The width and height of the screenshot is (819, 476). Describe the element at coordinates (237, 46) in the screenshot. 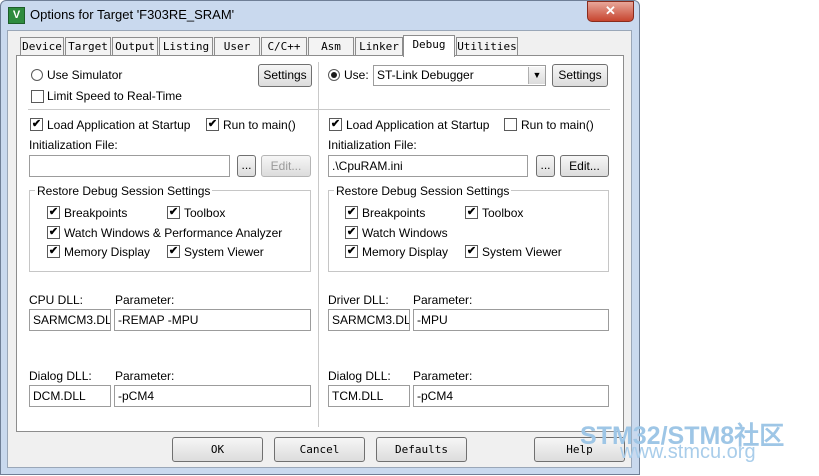

I see `tab-user: User` at that location.